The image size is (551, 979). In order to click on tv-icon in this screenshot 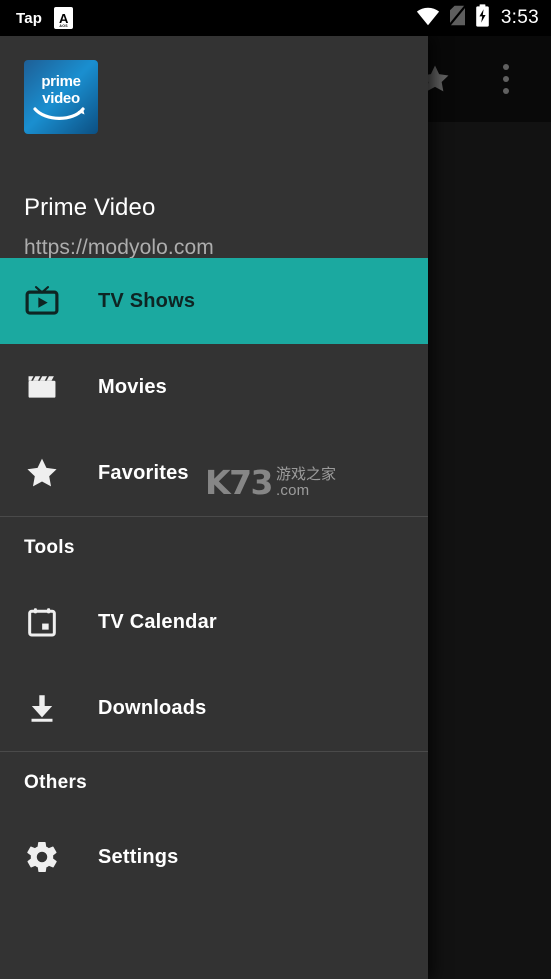, I will do `click(42, 301)`.